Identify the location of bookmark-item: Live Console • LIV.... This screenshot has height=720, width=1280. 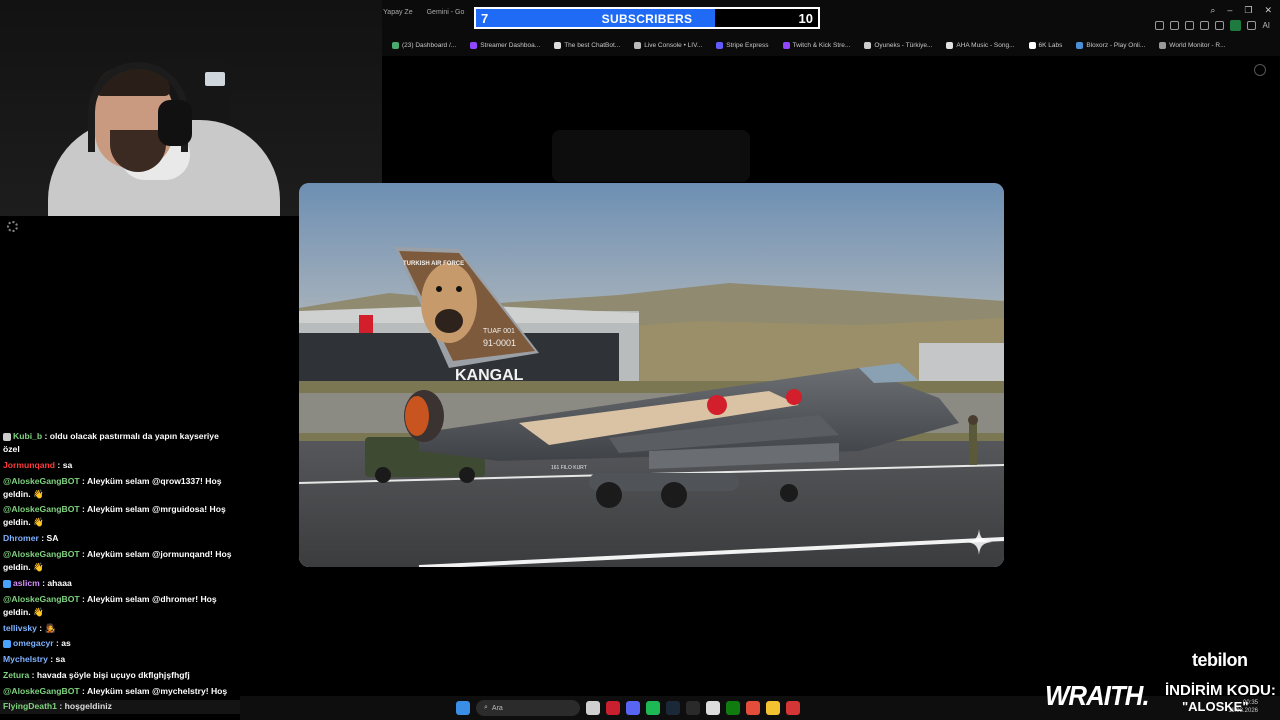
(668, 45).